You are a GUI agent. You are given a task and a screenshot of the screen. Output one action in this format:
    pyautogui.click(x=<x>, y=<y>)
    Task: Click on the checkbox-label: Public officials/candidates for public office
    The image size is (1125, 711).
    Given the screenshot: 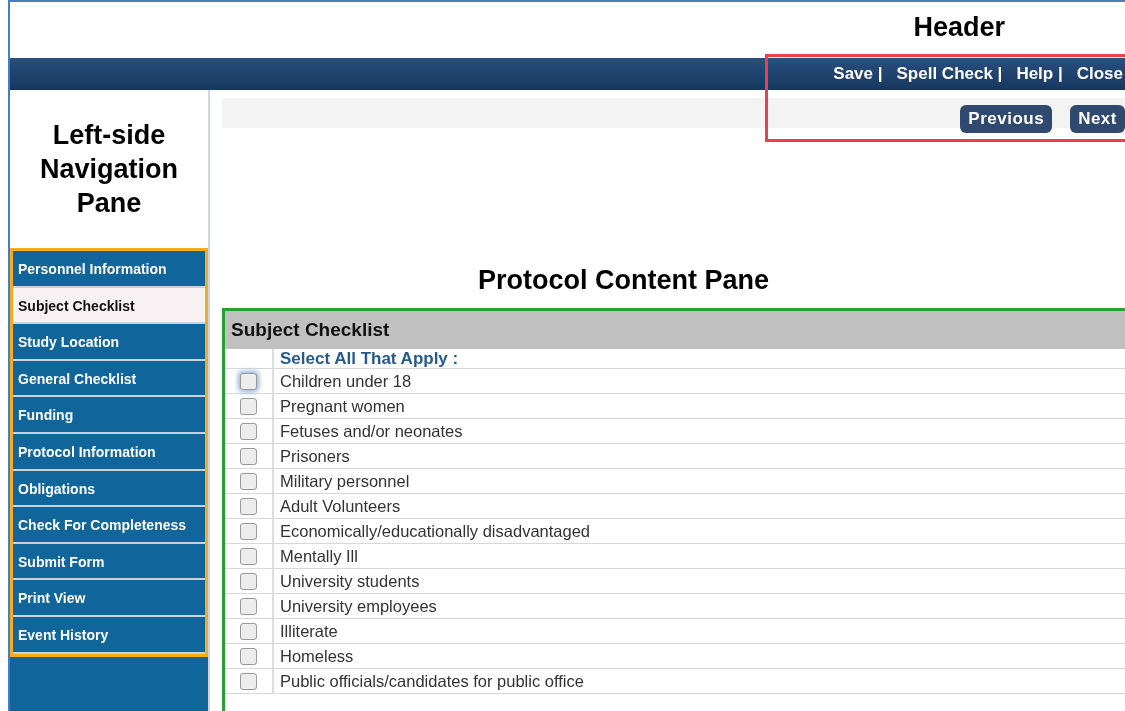 What is the action you would take?
    pyautogui.click(x=432, y=681)
    